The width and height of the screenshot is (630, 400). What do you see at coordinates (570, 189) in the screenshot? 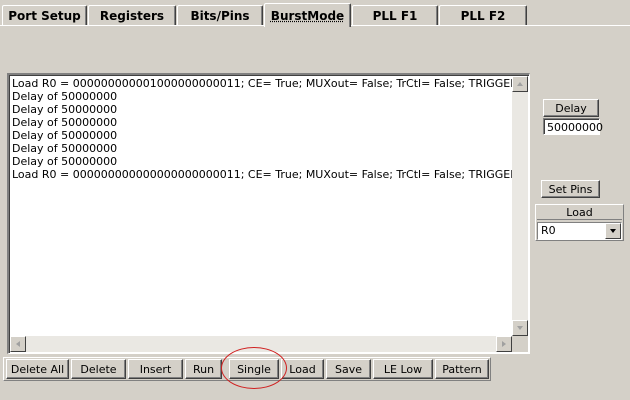
I see `set-pins-button: Set Pins` at bounding box center [570, 189].